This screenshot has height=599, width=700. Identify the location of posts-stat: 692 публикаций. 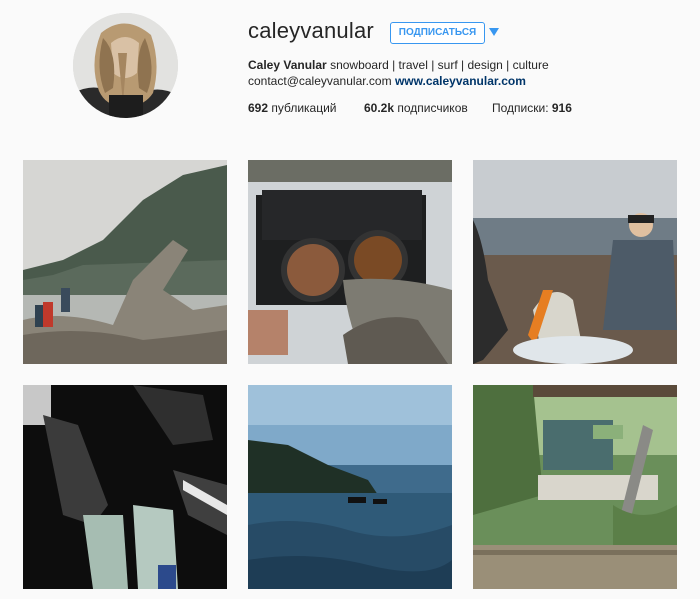
(292, 108).